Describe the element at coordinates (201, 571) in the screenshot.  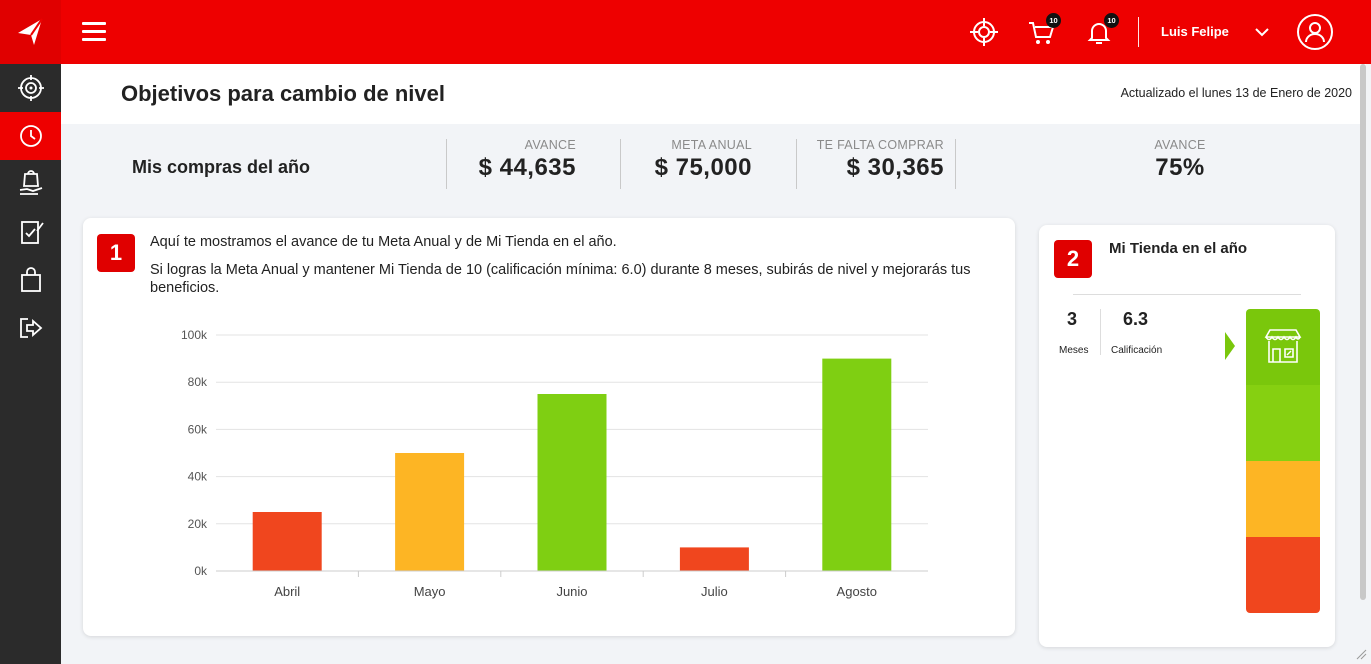
I see `y-tick-label: 0k` at that location.